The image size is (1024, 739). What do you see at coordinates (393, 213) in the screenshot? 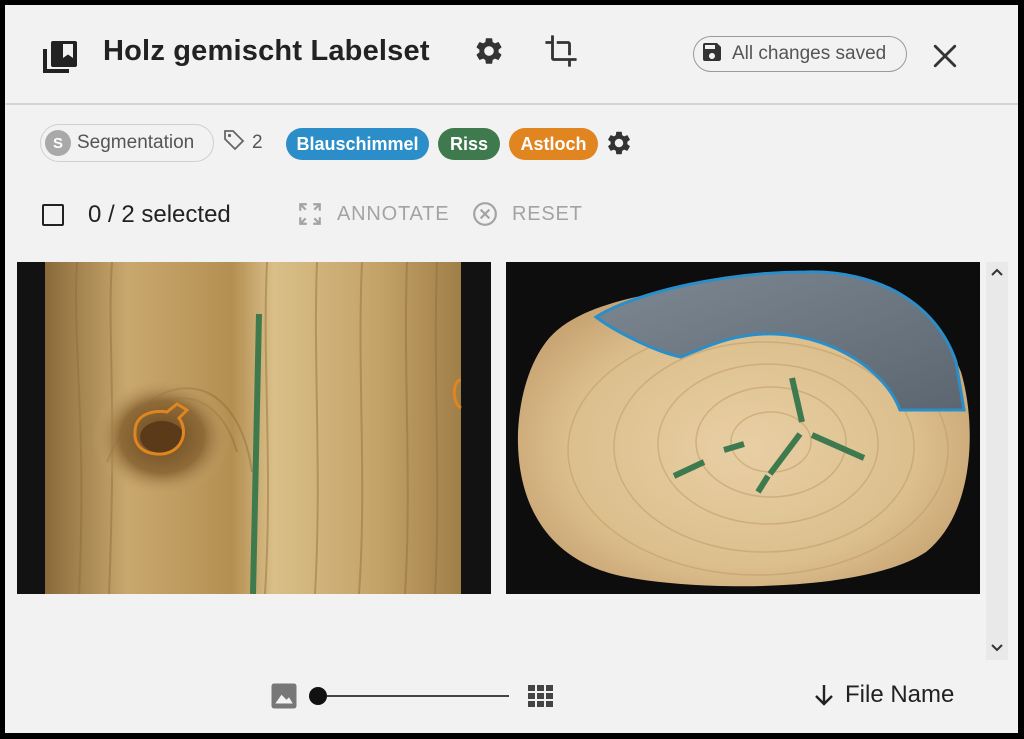
I see `annotate-label: ANNOTATE` at bounding box center [393, 213].